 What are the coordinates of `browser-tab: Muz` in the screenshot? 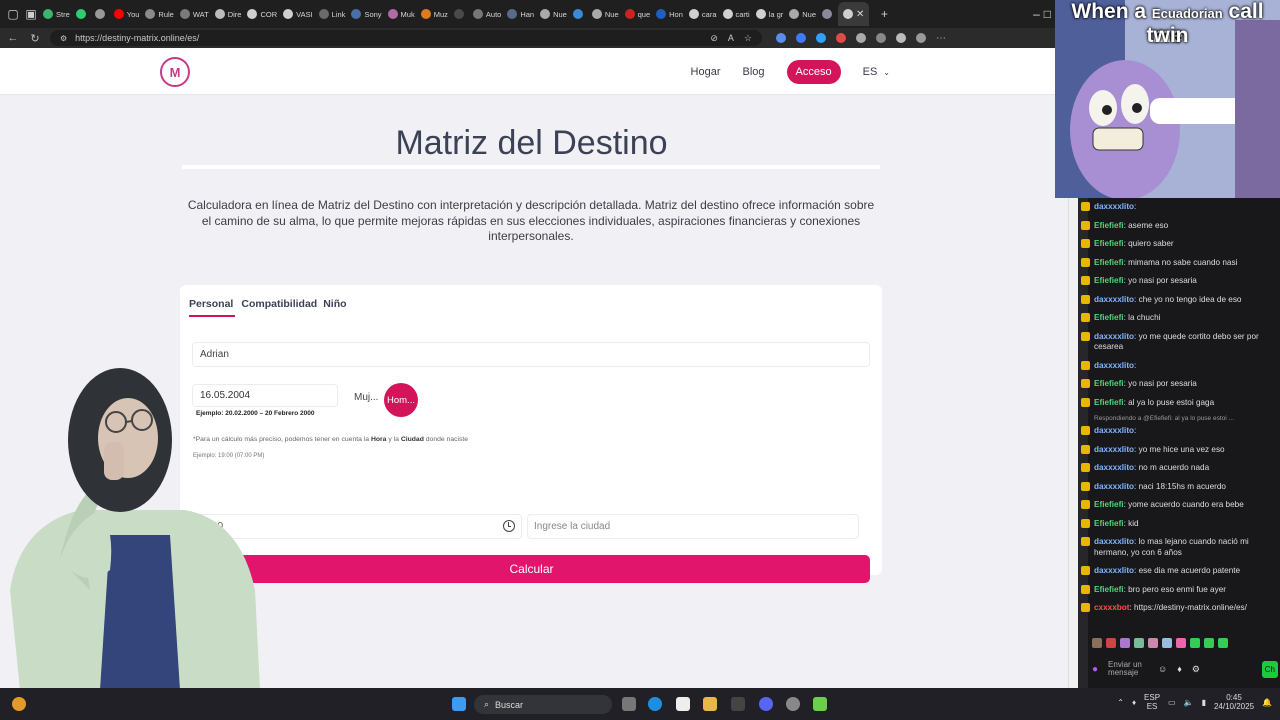 It's located at (434, 14).